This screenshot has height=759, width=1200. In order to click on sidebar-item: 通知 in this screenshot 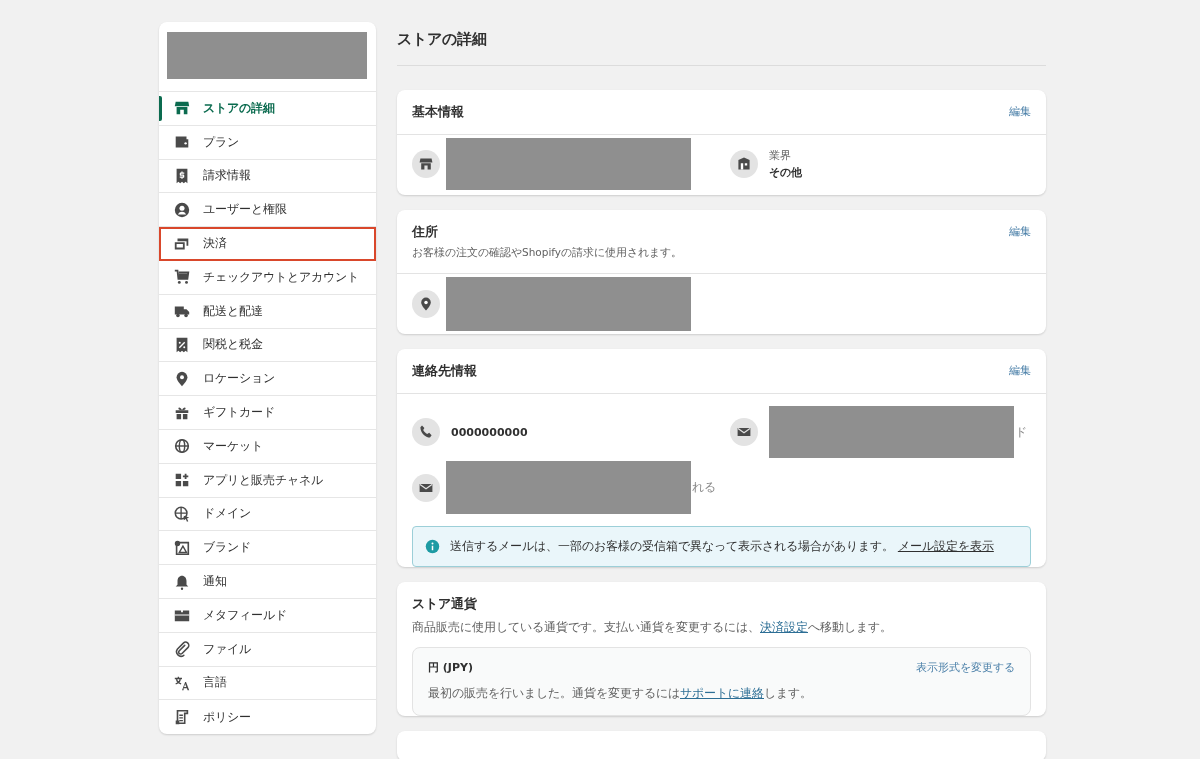, I will do `click(267, 582)`.